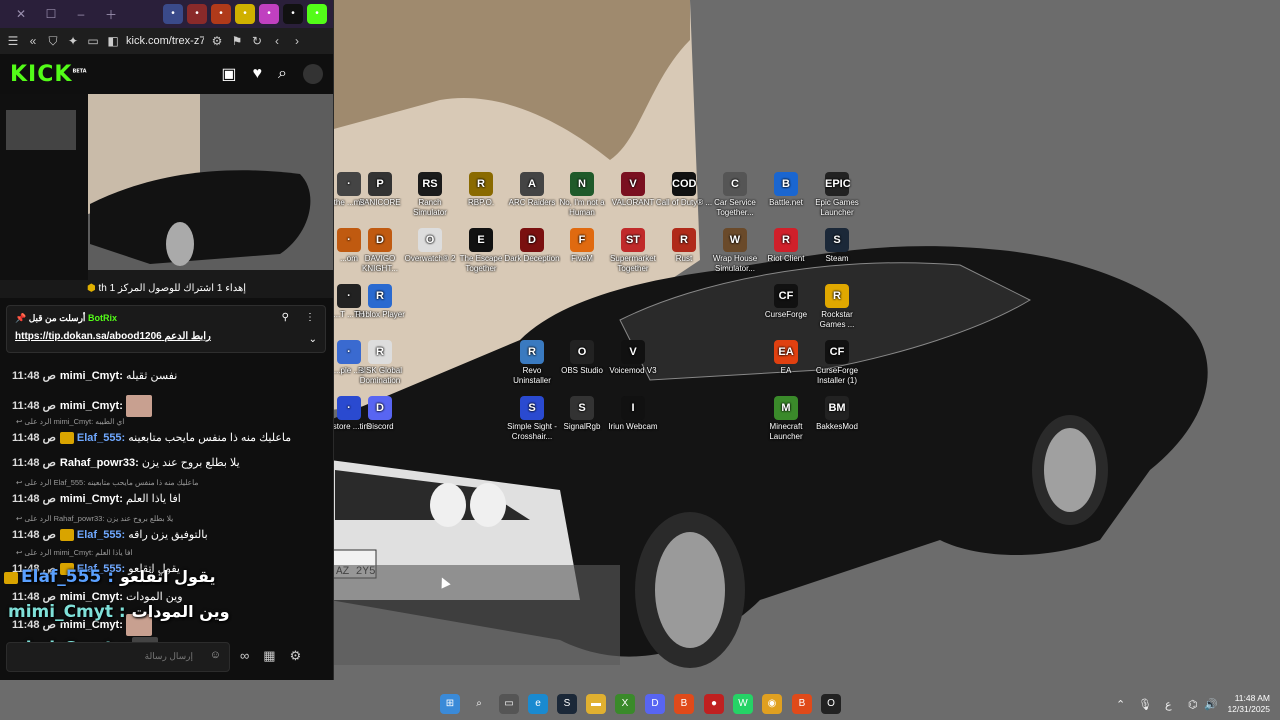 The width and height of the screenshot is (1280, 720). I want to click on chat-message: 11:48 ص mimi_Cmyt: نفسن ثقيله, so click(94, 375).